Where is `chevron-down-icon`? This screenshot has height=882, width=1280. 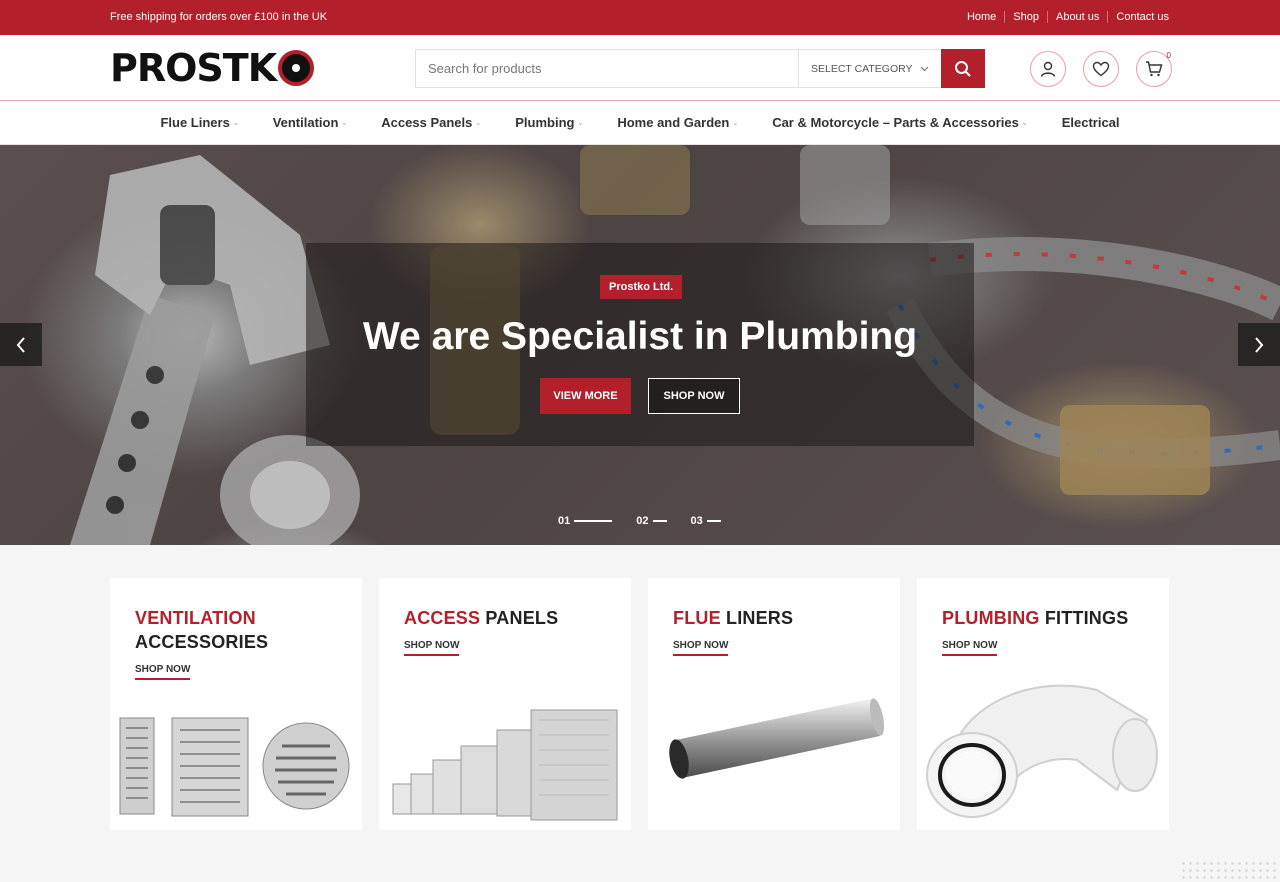 chevron-down-icon is located at coordinates (924, 68).